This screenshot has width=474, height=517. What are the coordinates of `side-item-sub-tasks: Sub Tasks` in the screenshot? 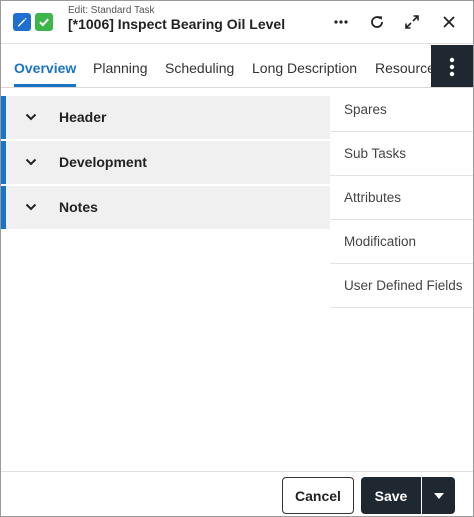 It's located at (401, 154).